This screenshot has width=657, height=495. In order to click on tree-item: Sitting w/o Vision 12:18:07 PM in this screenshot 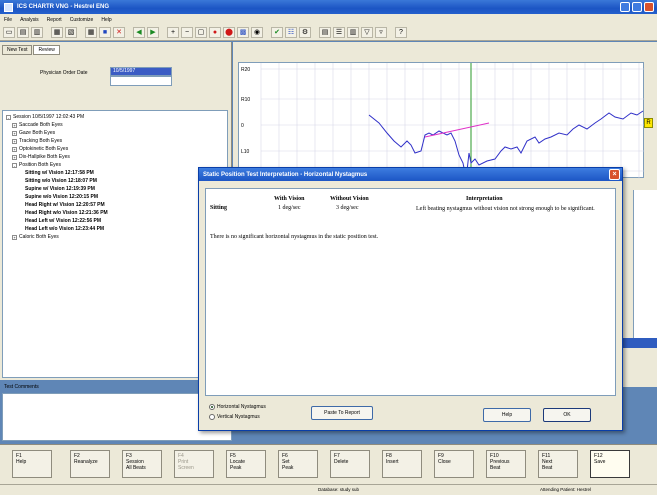, I will do `click(115, 181)`.